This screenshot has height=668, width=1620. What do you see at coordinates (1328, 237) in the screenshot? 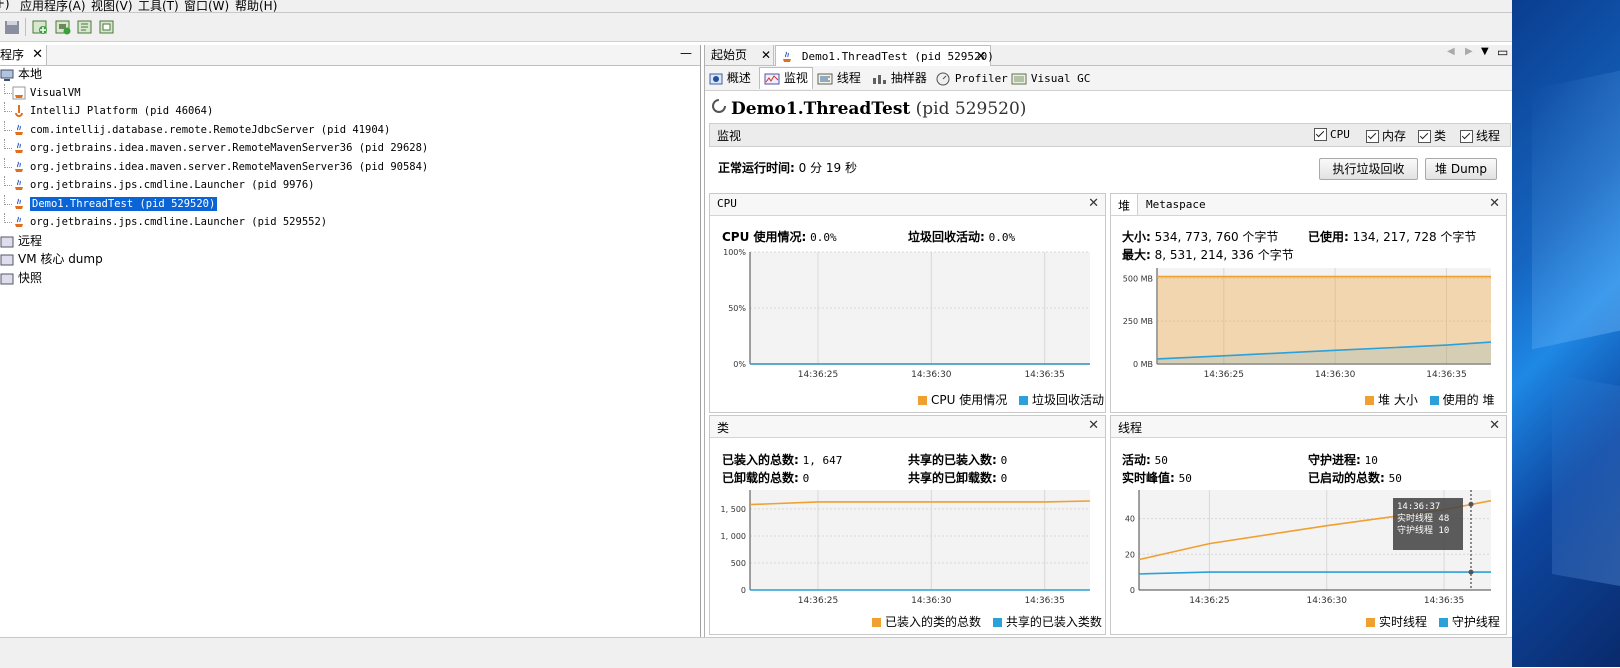
I see `heap-used-label: 已使用:` at bounding box center [1328, 237].